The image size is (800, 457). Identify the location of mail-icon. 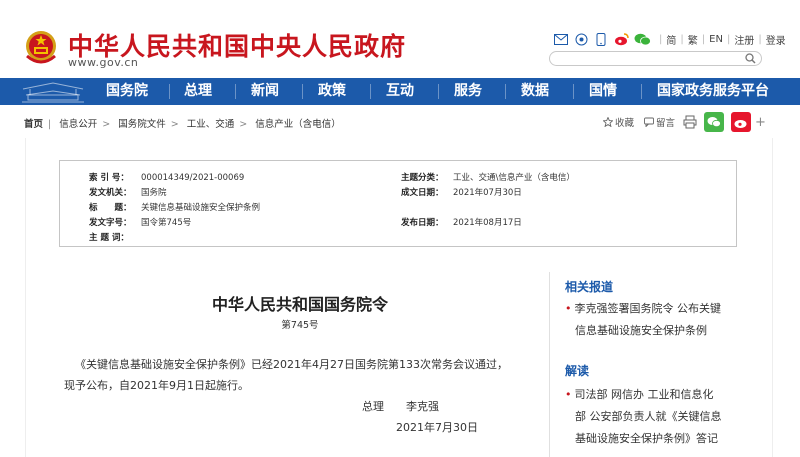
(561, 40).